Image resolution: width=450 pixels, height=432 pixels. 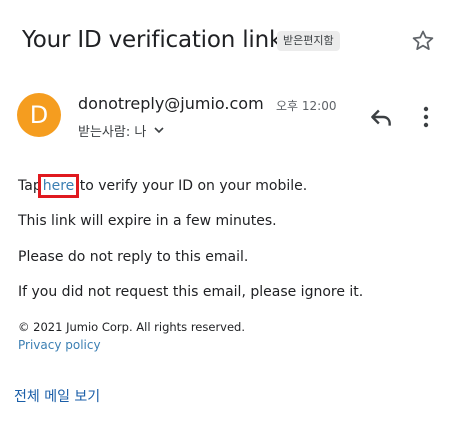 I want to click on sent-time: 오후 12:00, so click(x=306, y=106).